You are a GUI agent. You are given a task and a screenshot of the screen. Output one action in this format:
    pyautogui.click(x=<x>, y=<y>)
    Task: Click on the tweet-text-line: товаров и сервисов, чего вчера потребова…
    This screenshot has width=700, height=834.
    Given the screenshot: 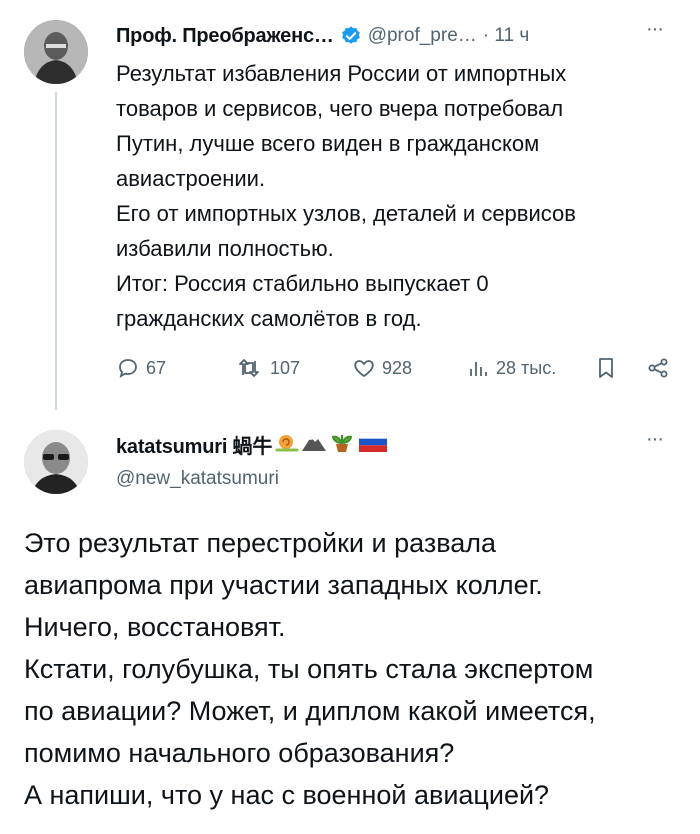 What is the action you would take?
    pyautogui.click(x=340, y=108)
    